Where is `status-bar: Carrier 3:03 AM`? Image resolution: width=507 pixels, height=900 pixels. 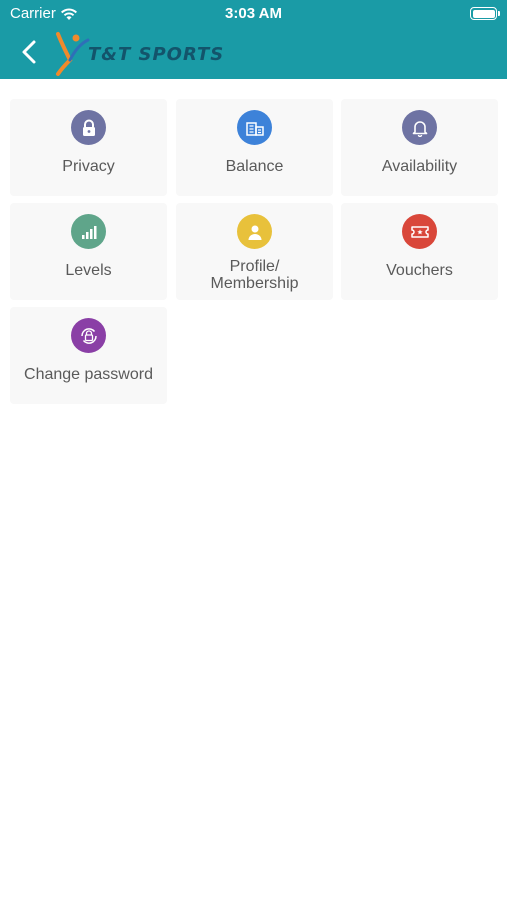
status-bar: Carrier 3:03 AM is located at coordinates (253, 14).